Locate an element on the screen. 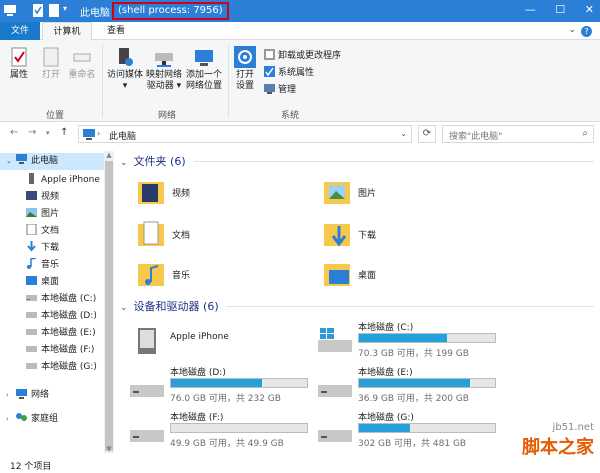 This screenshot has width=600, height=473. sidebar-item-network: › 网络 is located at coordinates (24, 395).